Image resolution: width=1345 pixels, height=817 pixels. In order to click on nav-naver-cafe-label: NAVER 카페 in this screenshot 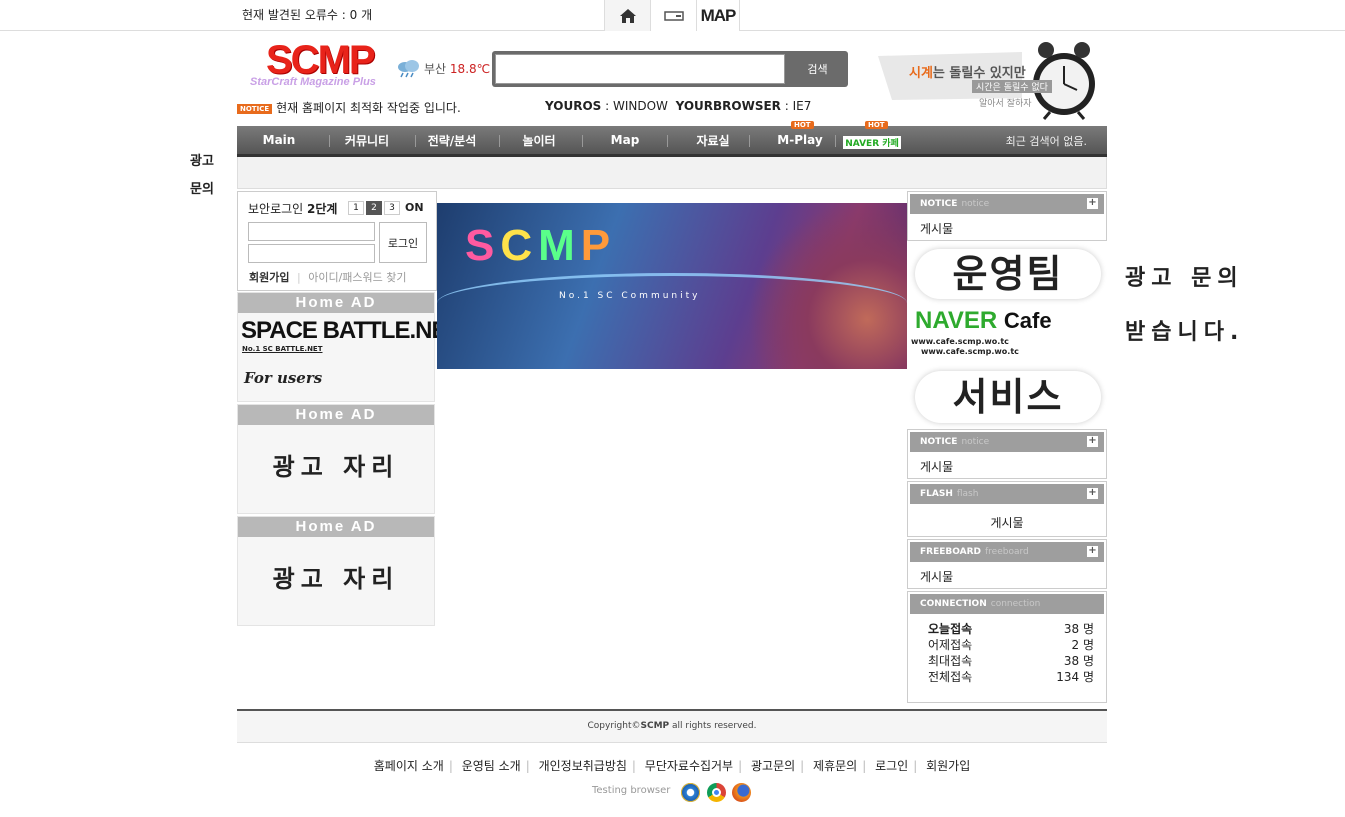, I will do `click(872, 142)`.